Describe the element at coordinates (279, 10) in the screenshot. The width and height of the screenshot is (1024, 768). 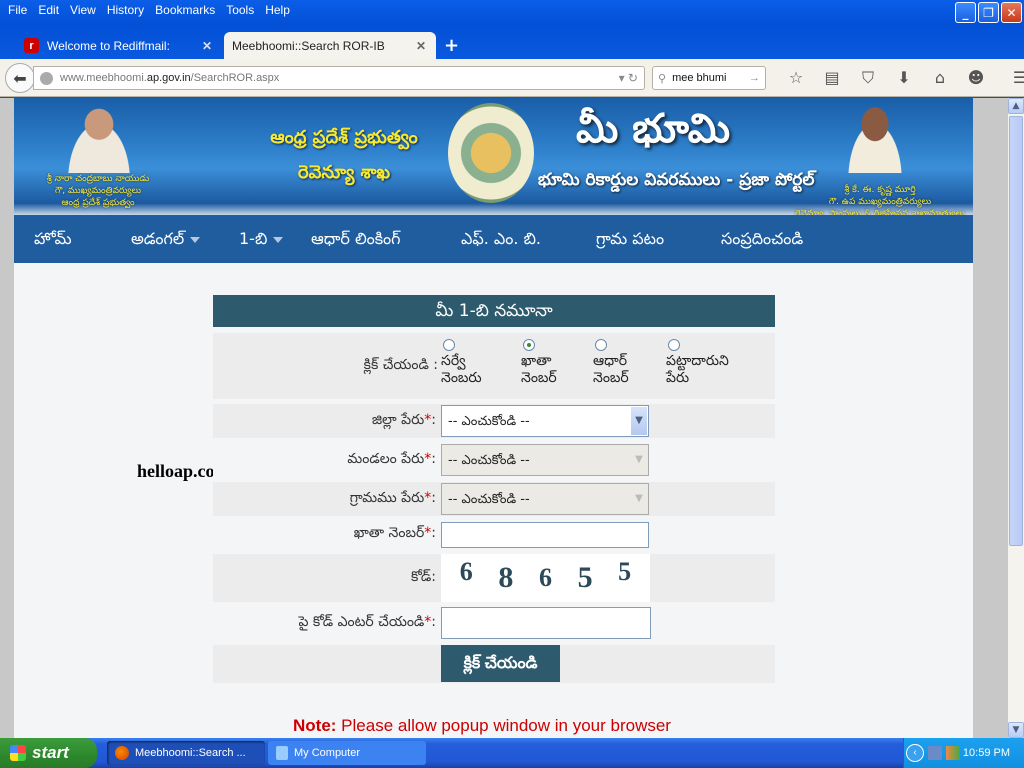
I see `menu-help: Help` at that location.